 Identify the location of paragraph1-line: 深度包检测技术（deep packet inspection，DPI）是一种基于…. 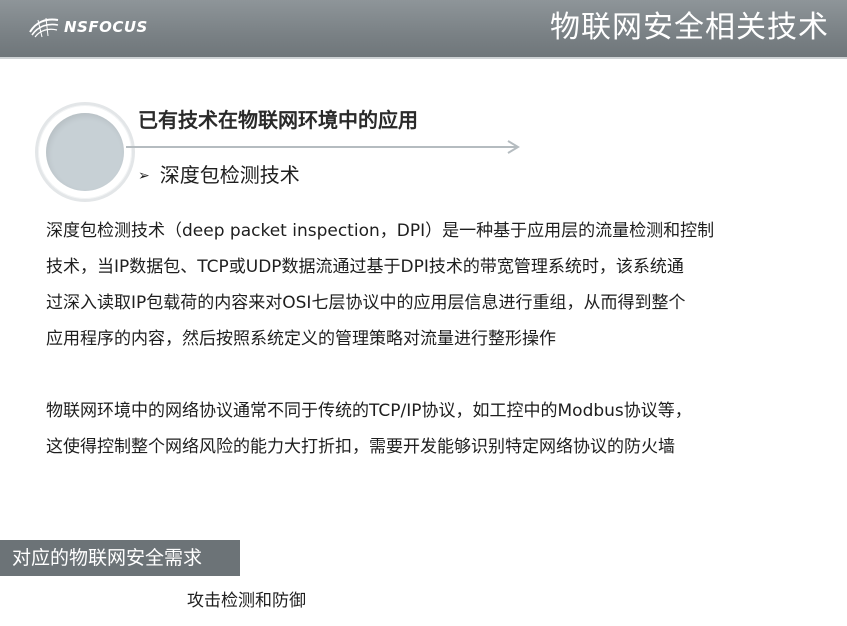
(380, 231).